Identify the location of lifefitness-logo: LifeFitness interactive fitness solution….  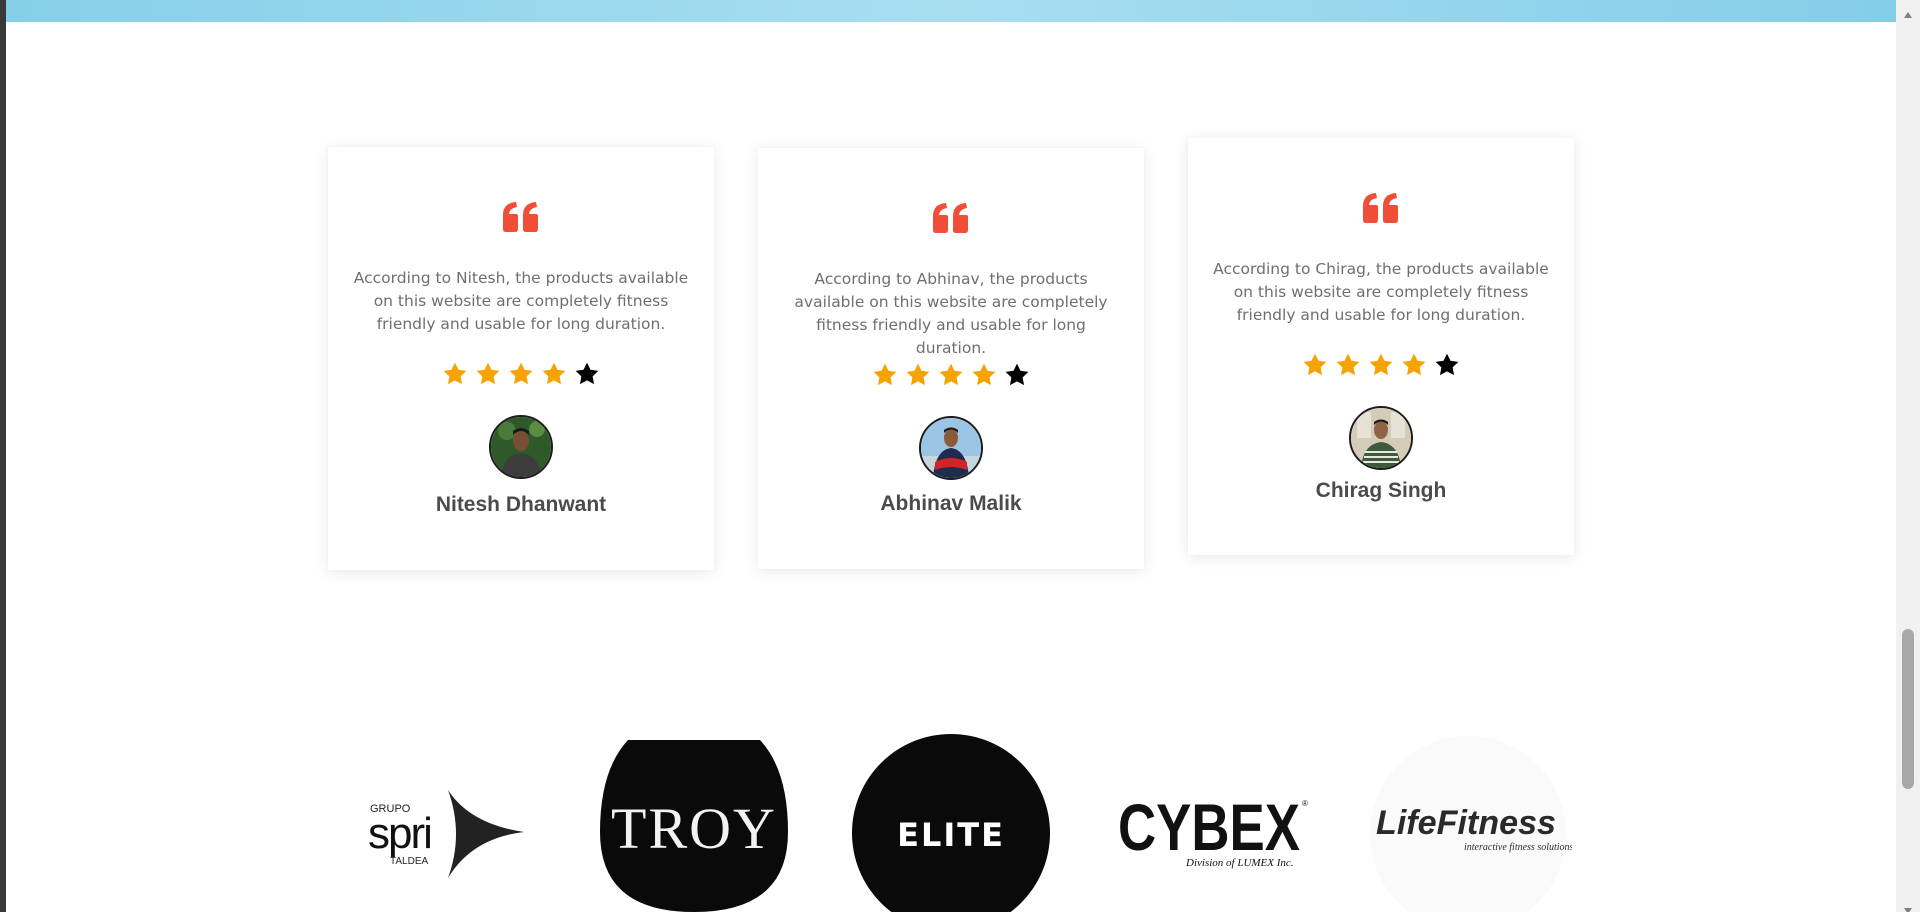
(1468, 824).